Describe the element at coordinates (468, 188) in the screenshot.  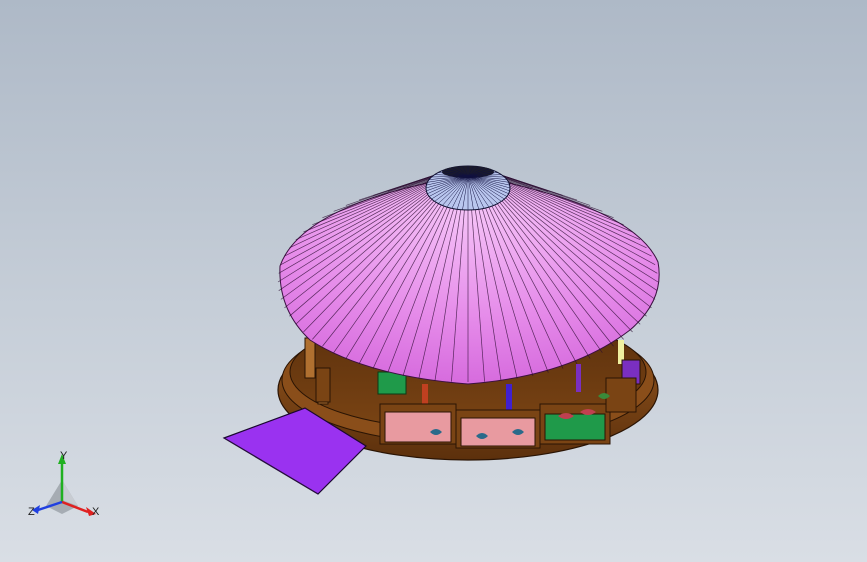
I see `roof-crown` at that location.